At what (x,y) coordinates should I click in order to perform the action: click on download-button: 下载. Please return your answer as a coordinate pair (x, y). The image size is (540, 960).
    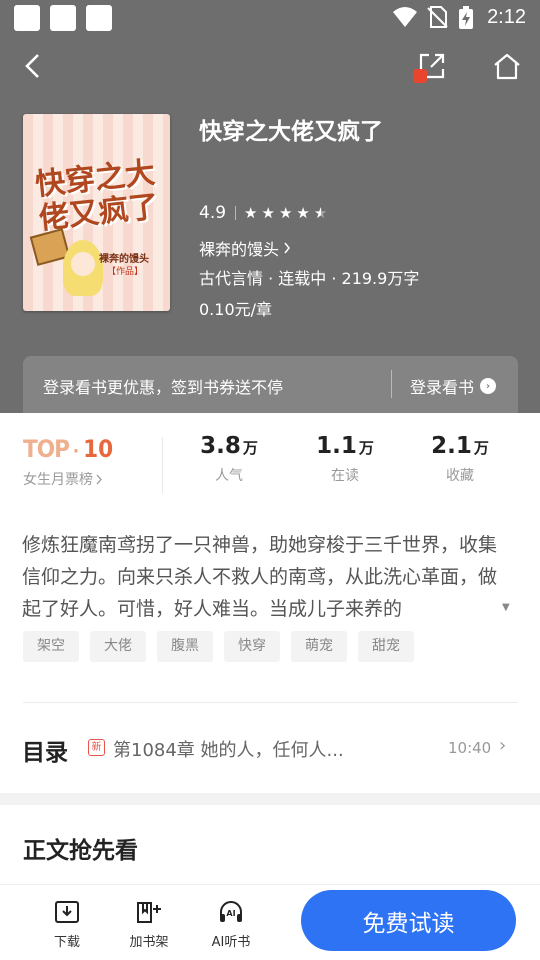
    Looking at the image, I should click on (67, 924).